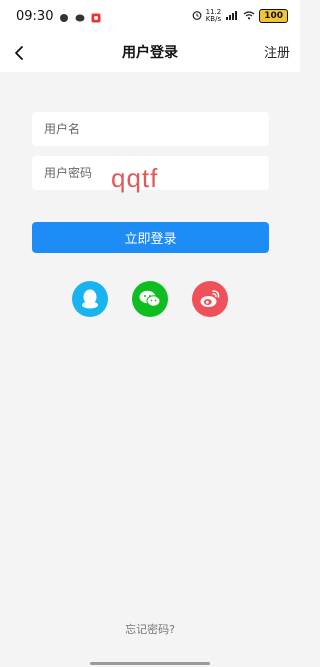  What do you see at coordinates (35, 16) in the screenshot?
I see `status-time: 09:30` at bounding box center [35, 16].